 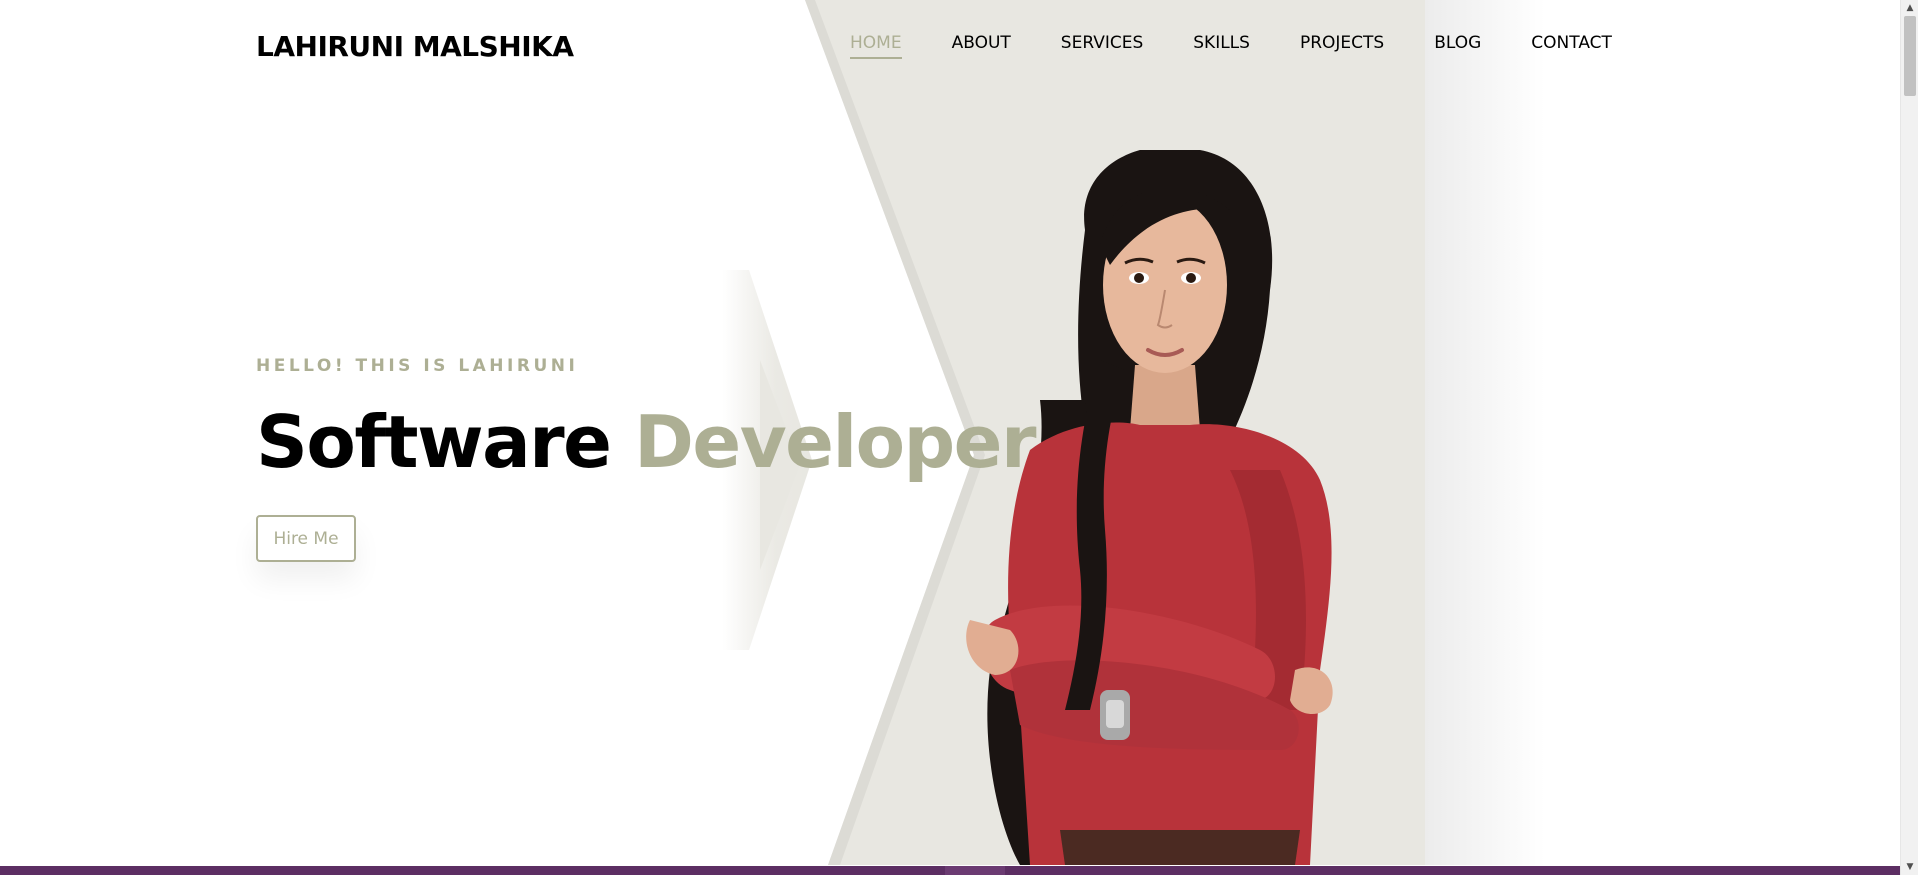 What do you see at coordinates (1485, 432) in the screenshot?
I see `hero-right-fade` at bounding box center [1485, 432].